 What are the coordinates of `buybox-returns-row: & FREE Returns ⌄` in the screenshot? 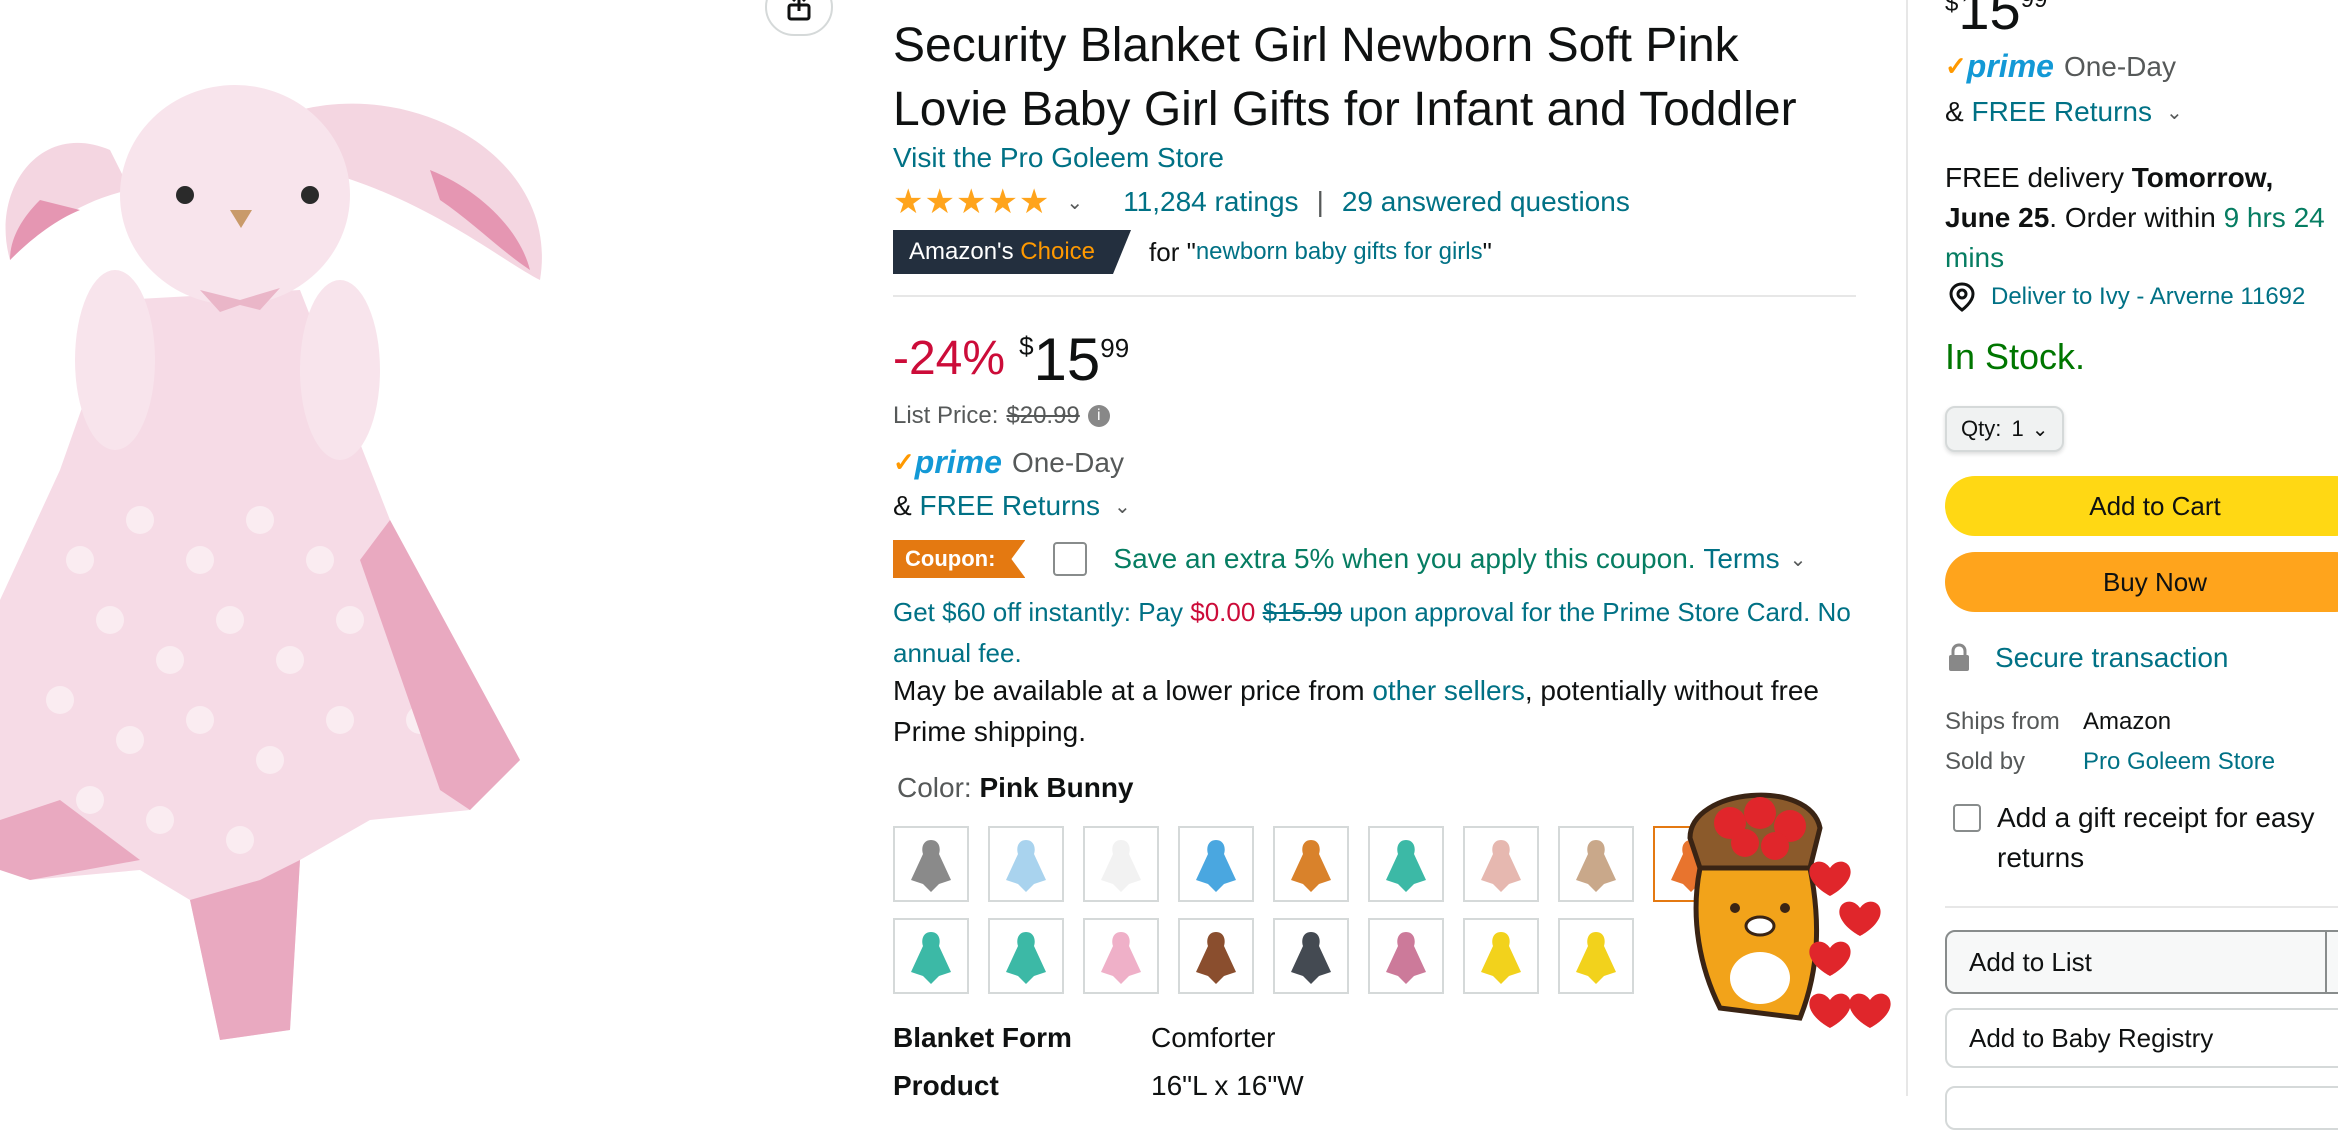 It's located at (2064, 112).